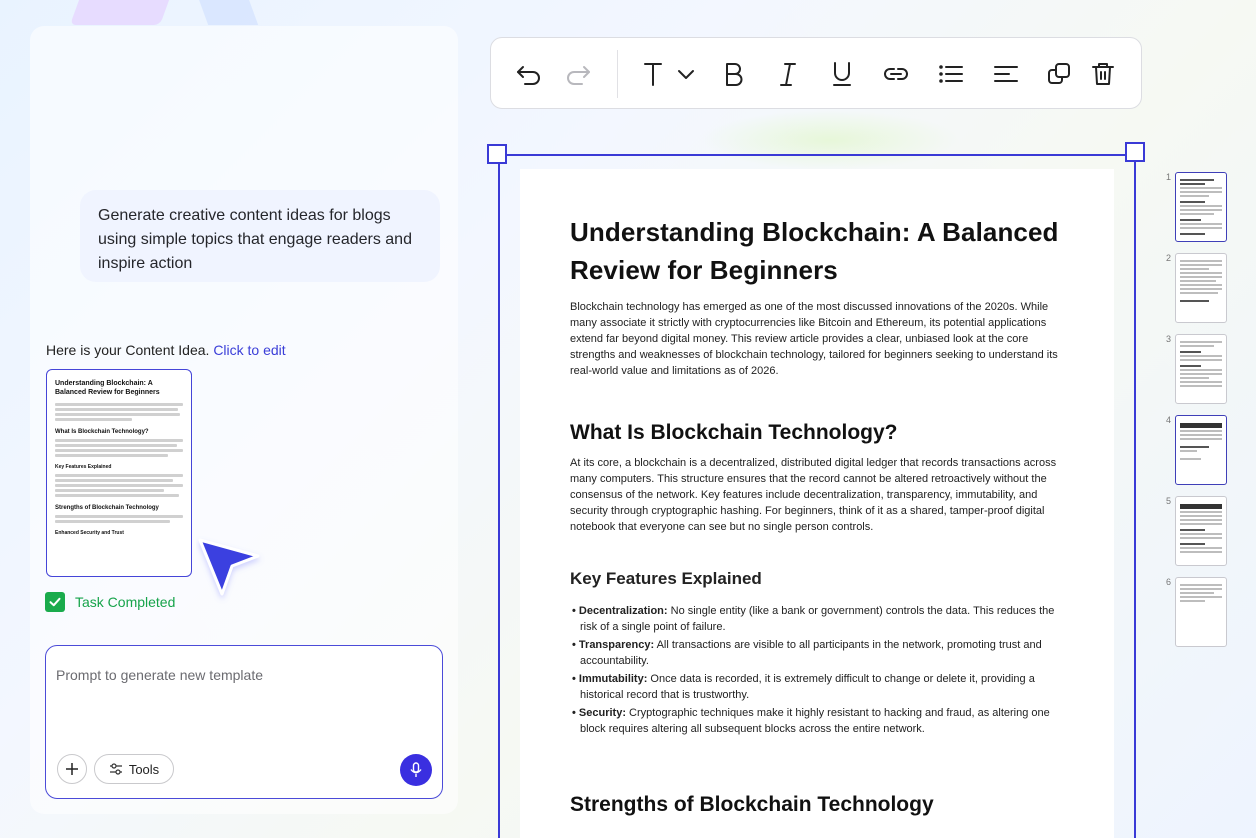 The height and width of the screenshot is (838, 1256). I want to click on preview-heading: What Is Blockchain Technology?, so click(102, 432).